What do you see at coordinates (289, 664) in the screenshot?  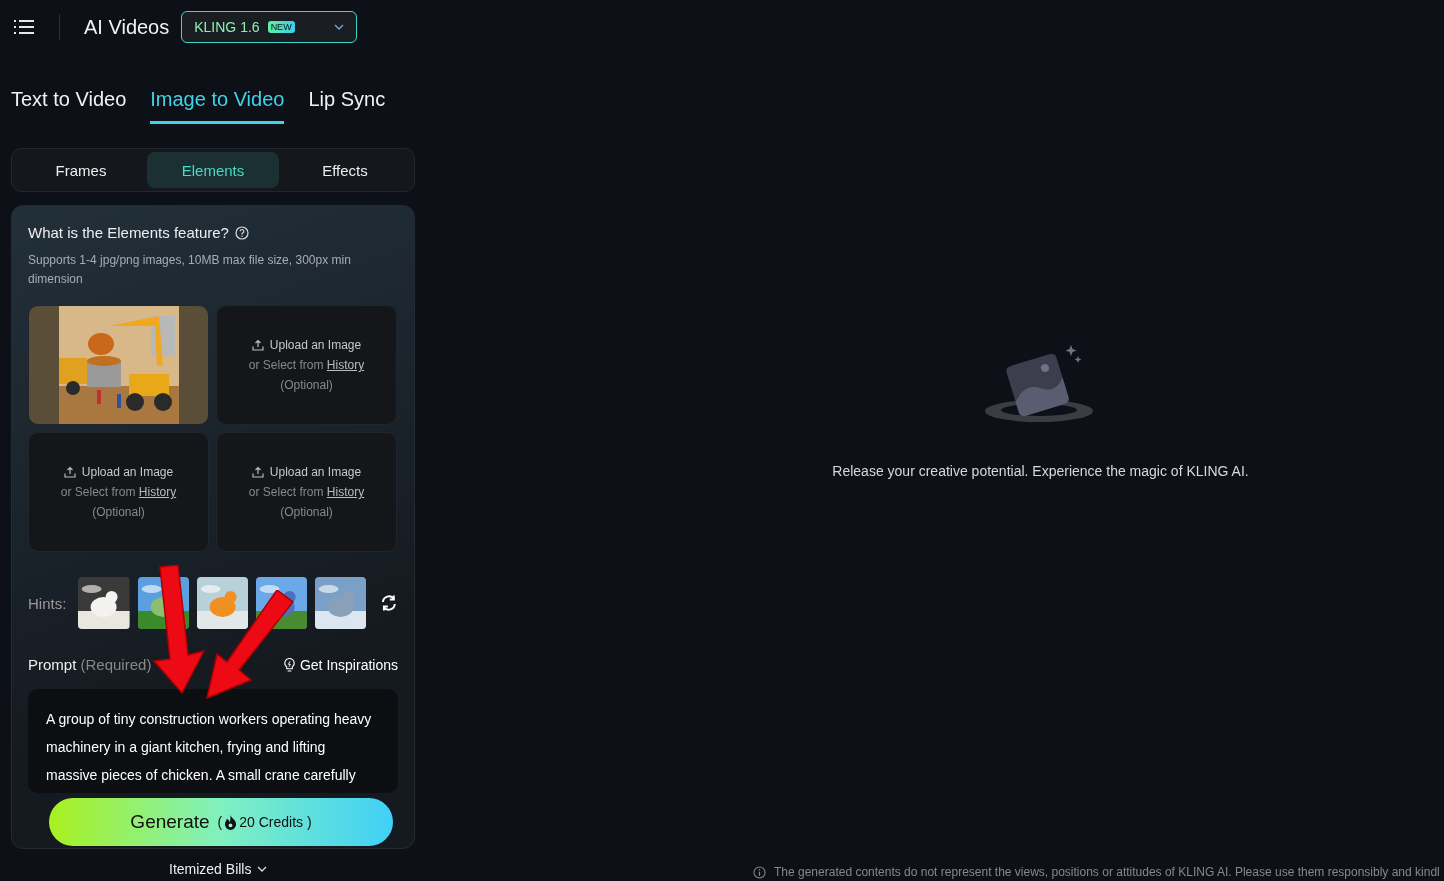 I see `bulb-icon` at bounding box center [289, 664].